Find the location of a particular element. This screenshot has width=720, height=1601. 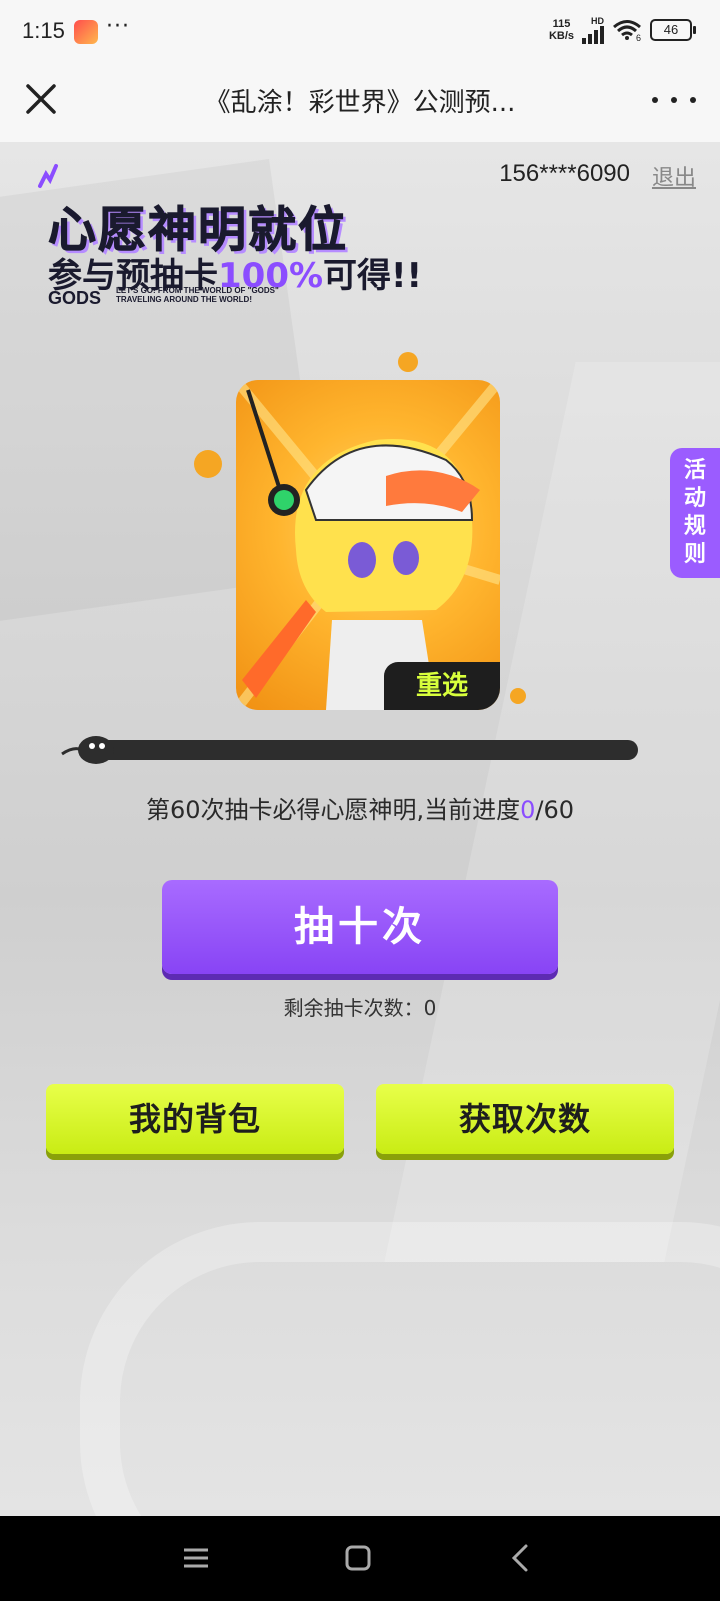

network-speed-value: 115 is located at coordinates (561, 24).